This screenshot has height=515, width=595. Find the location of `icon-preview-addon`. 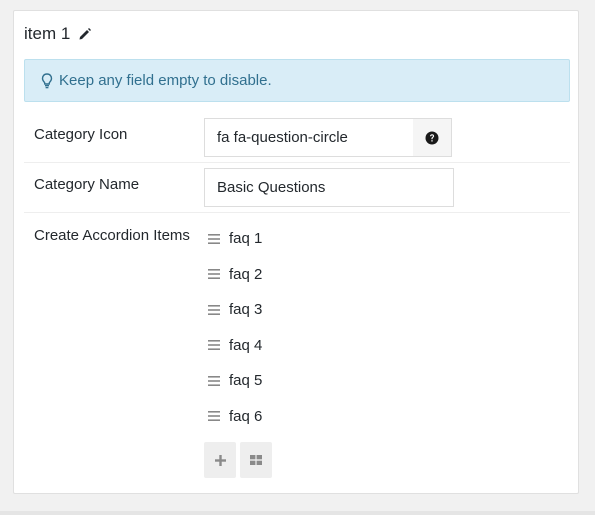

icon-preview-addon is located at coordinates (432, 137).